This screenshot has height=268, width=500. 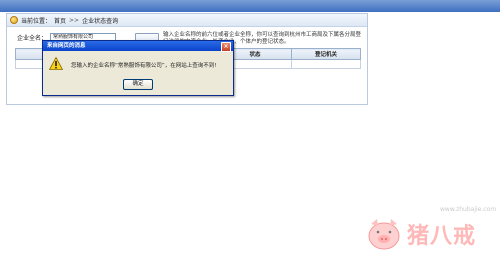 I want to click on mascot-logo, so click(x=384, y=234).